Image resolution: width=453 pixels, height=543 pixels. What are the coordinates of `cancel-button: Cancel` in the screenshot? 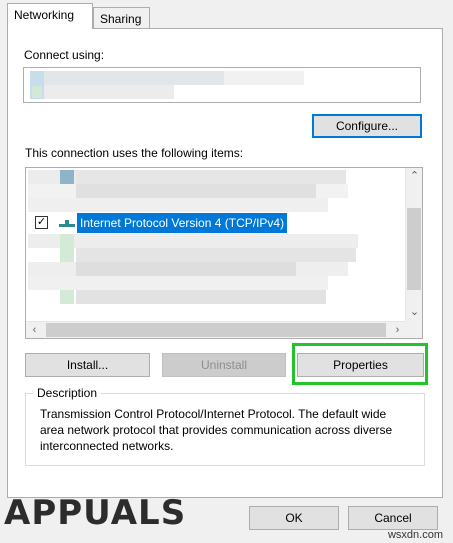 It's located at (393, 518).